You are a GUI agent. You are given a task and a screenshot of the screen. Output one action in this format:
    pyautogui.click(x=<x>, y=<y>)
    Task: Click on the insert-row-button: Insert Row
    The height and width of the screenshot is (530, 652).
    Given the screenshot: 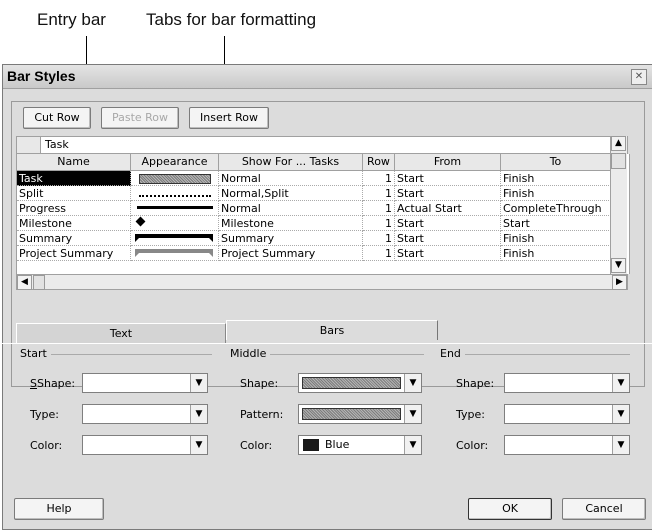 What is the action you would take?
    pyautogui.click(x=229, y=118)
    